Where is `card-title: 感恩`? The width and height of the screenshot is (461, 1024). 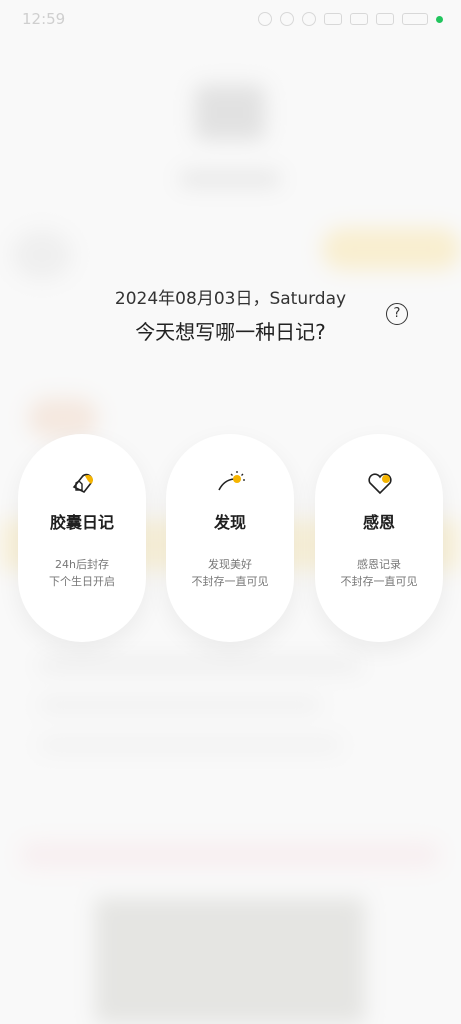
card-title: 感恩 is located at coordinates (378, 522).